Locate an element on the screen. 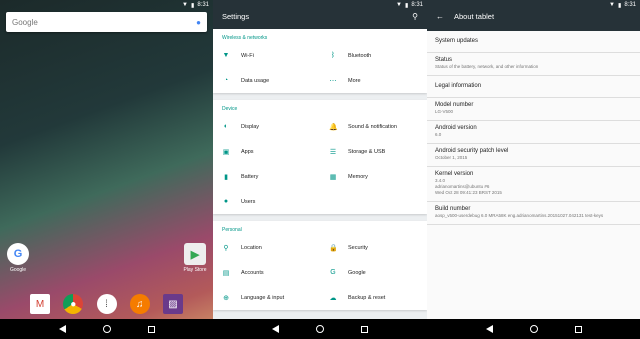 The image size is (640, 339). item-label: Display is located at coordinates (250, 126).